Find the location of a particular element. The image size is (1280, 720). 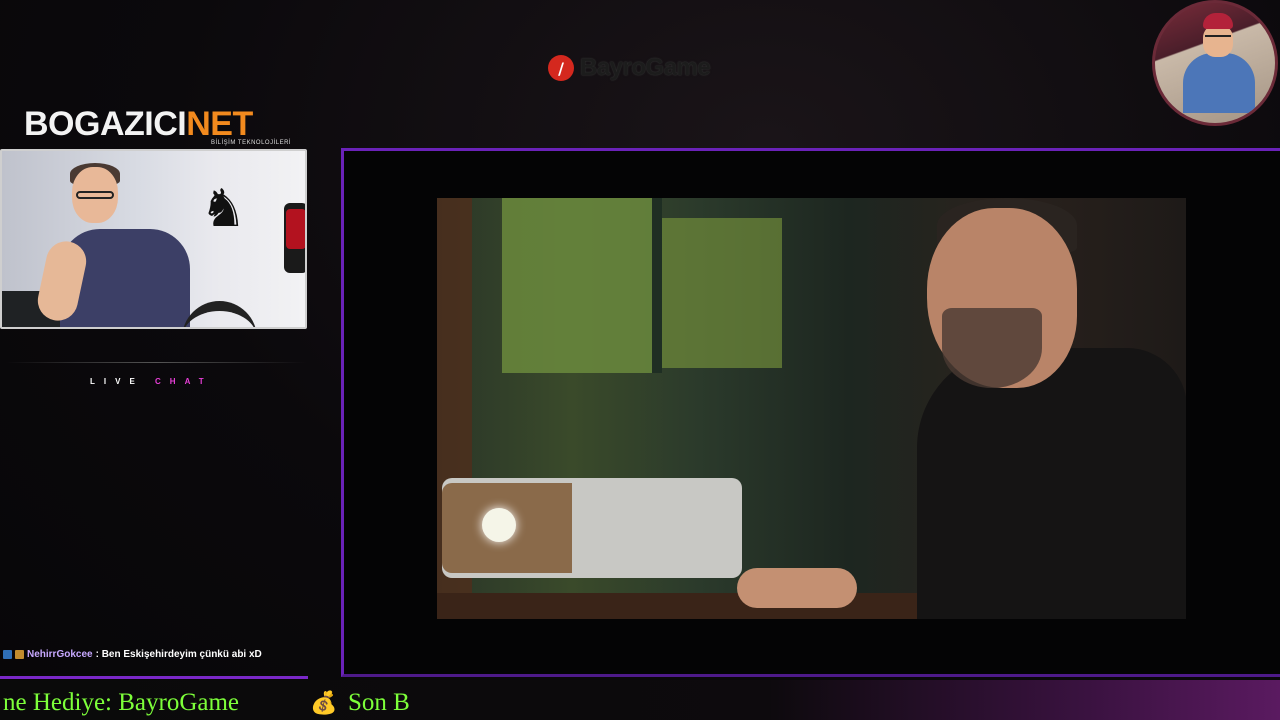

live-chat-title: LIVE CHAT is located at coordinates (151, 381).